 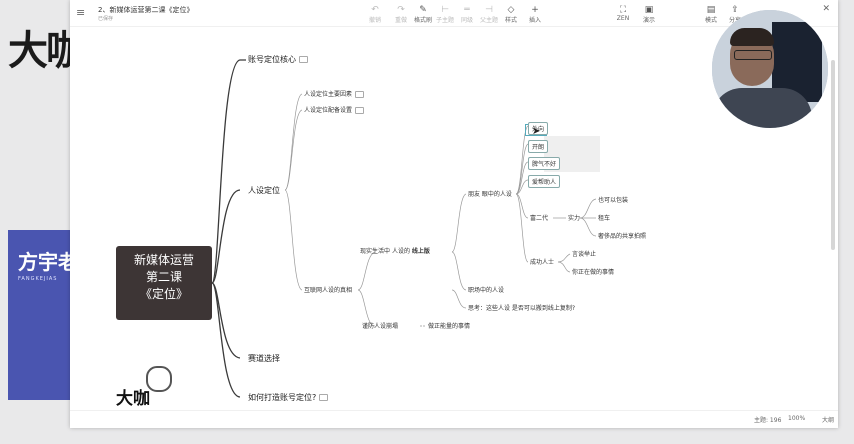 What do you see at coordinates (278, 59) in the screenshot?
I see `topic-account-core: 账号定位核心` at bounding box center [278, 59].